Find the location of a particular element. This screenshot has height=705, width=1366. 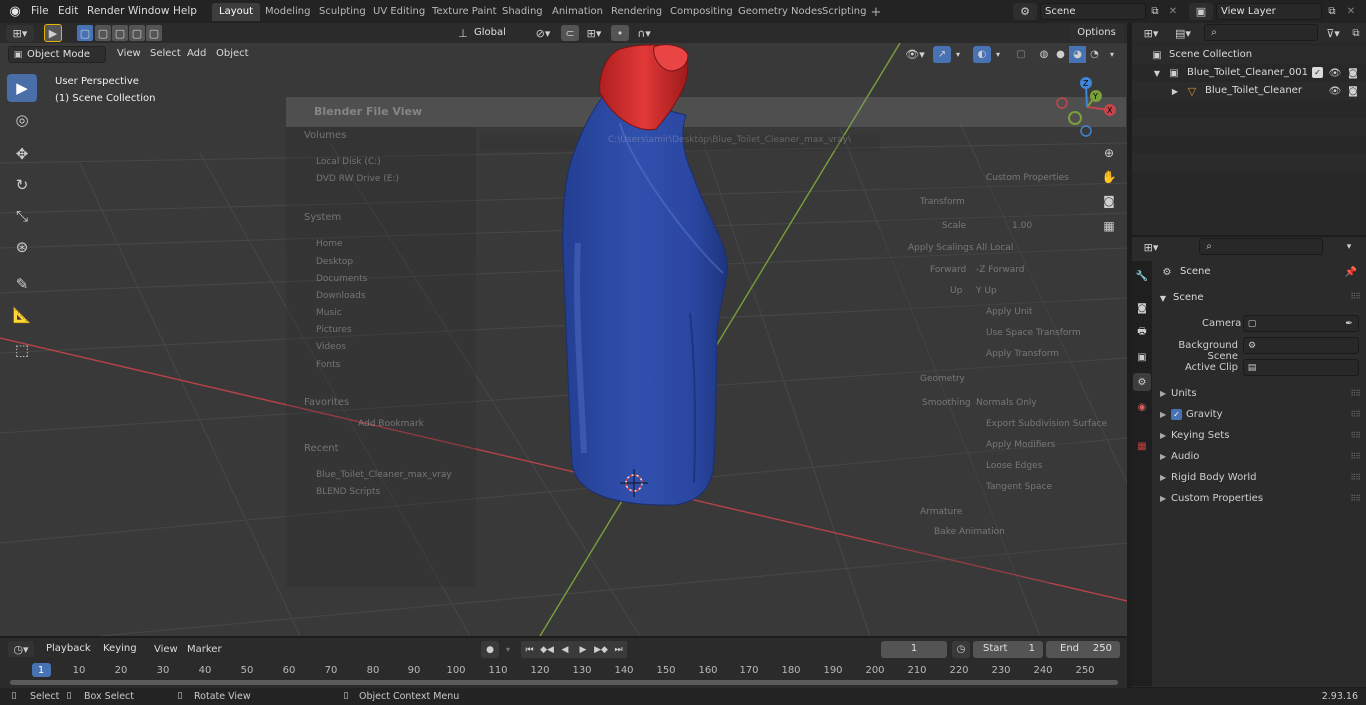

tab-animation: Animation is located at coordinates (577, 12).